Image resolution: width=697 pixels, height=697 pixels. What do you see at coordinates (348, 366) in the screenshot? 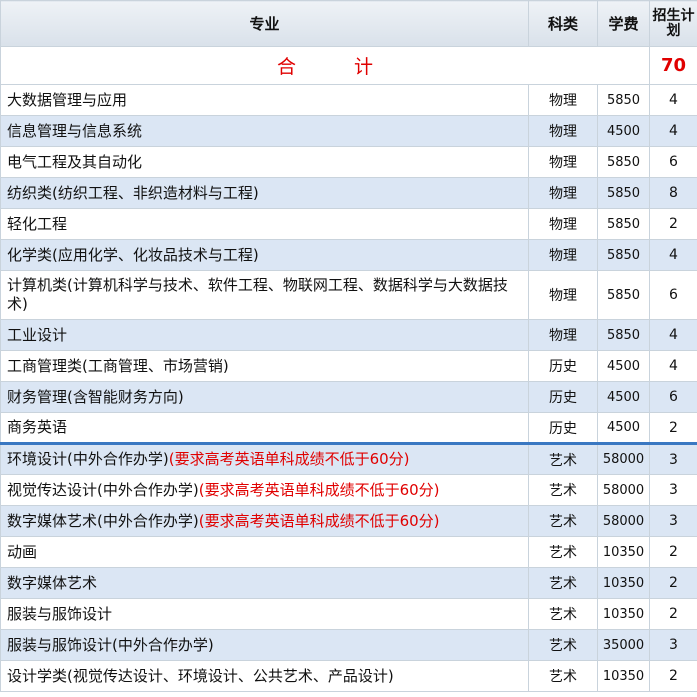
I see `table-row: 工商管理类(工商管理、市场营销) 历史 4500 4` at bounding box center [348, 366].